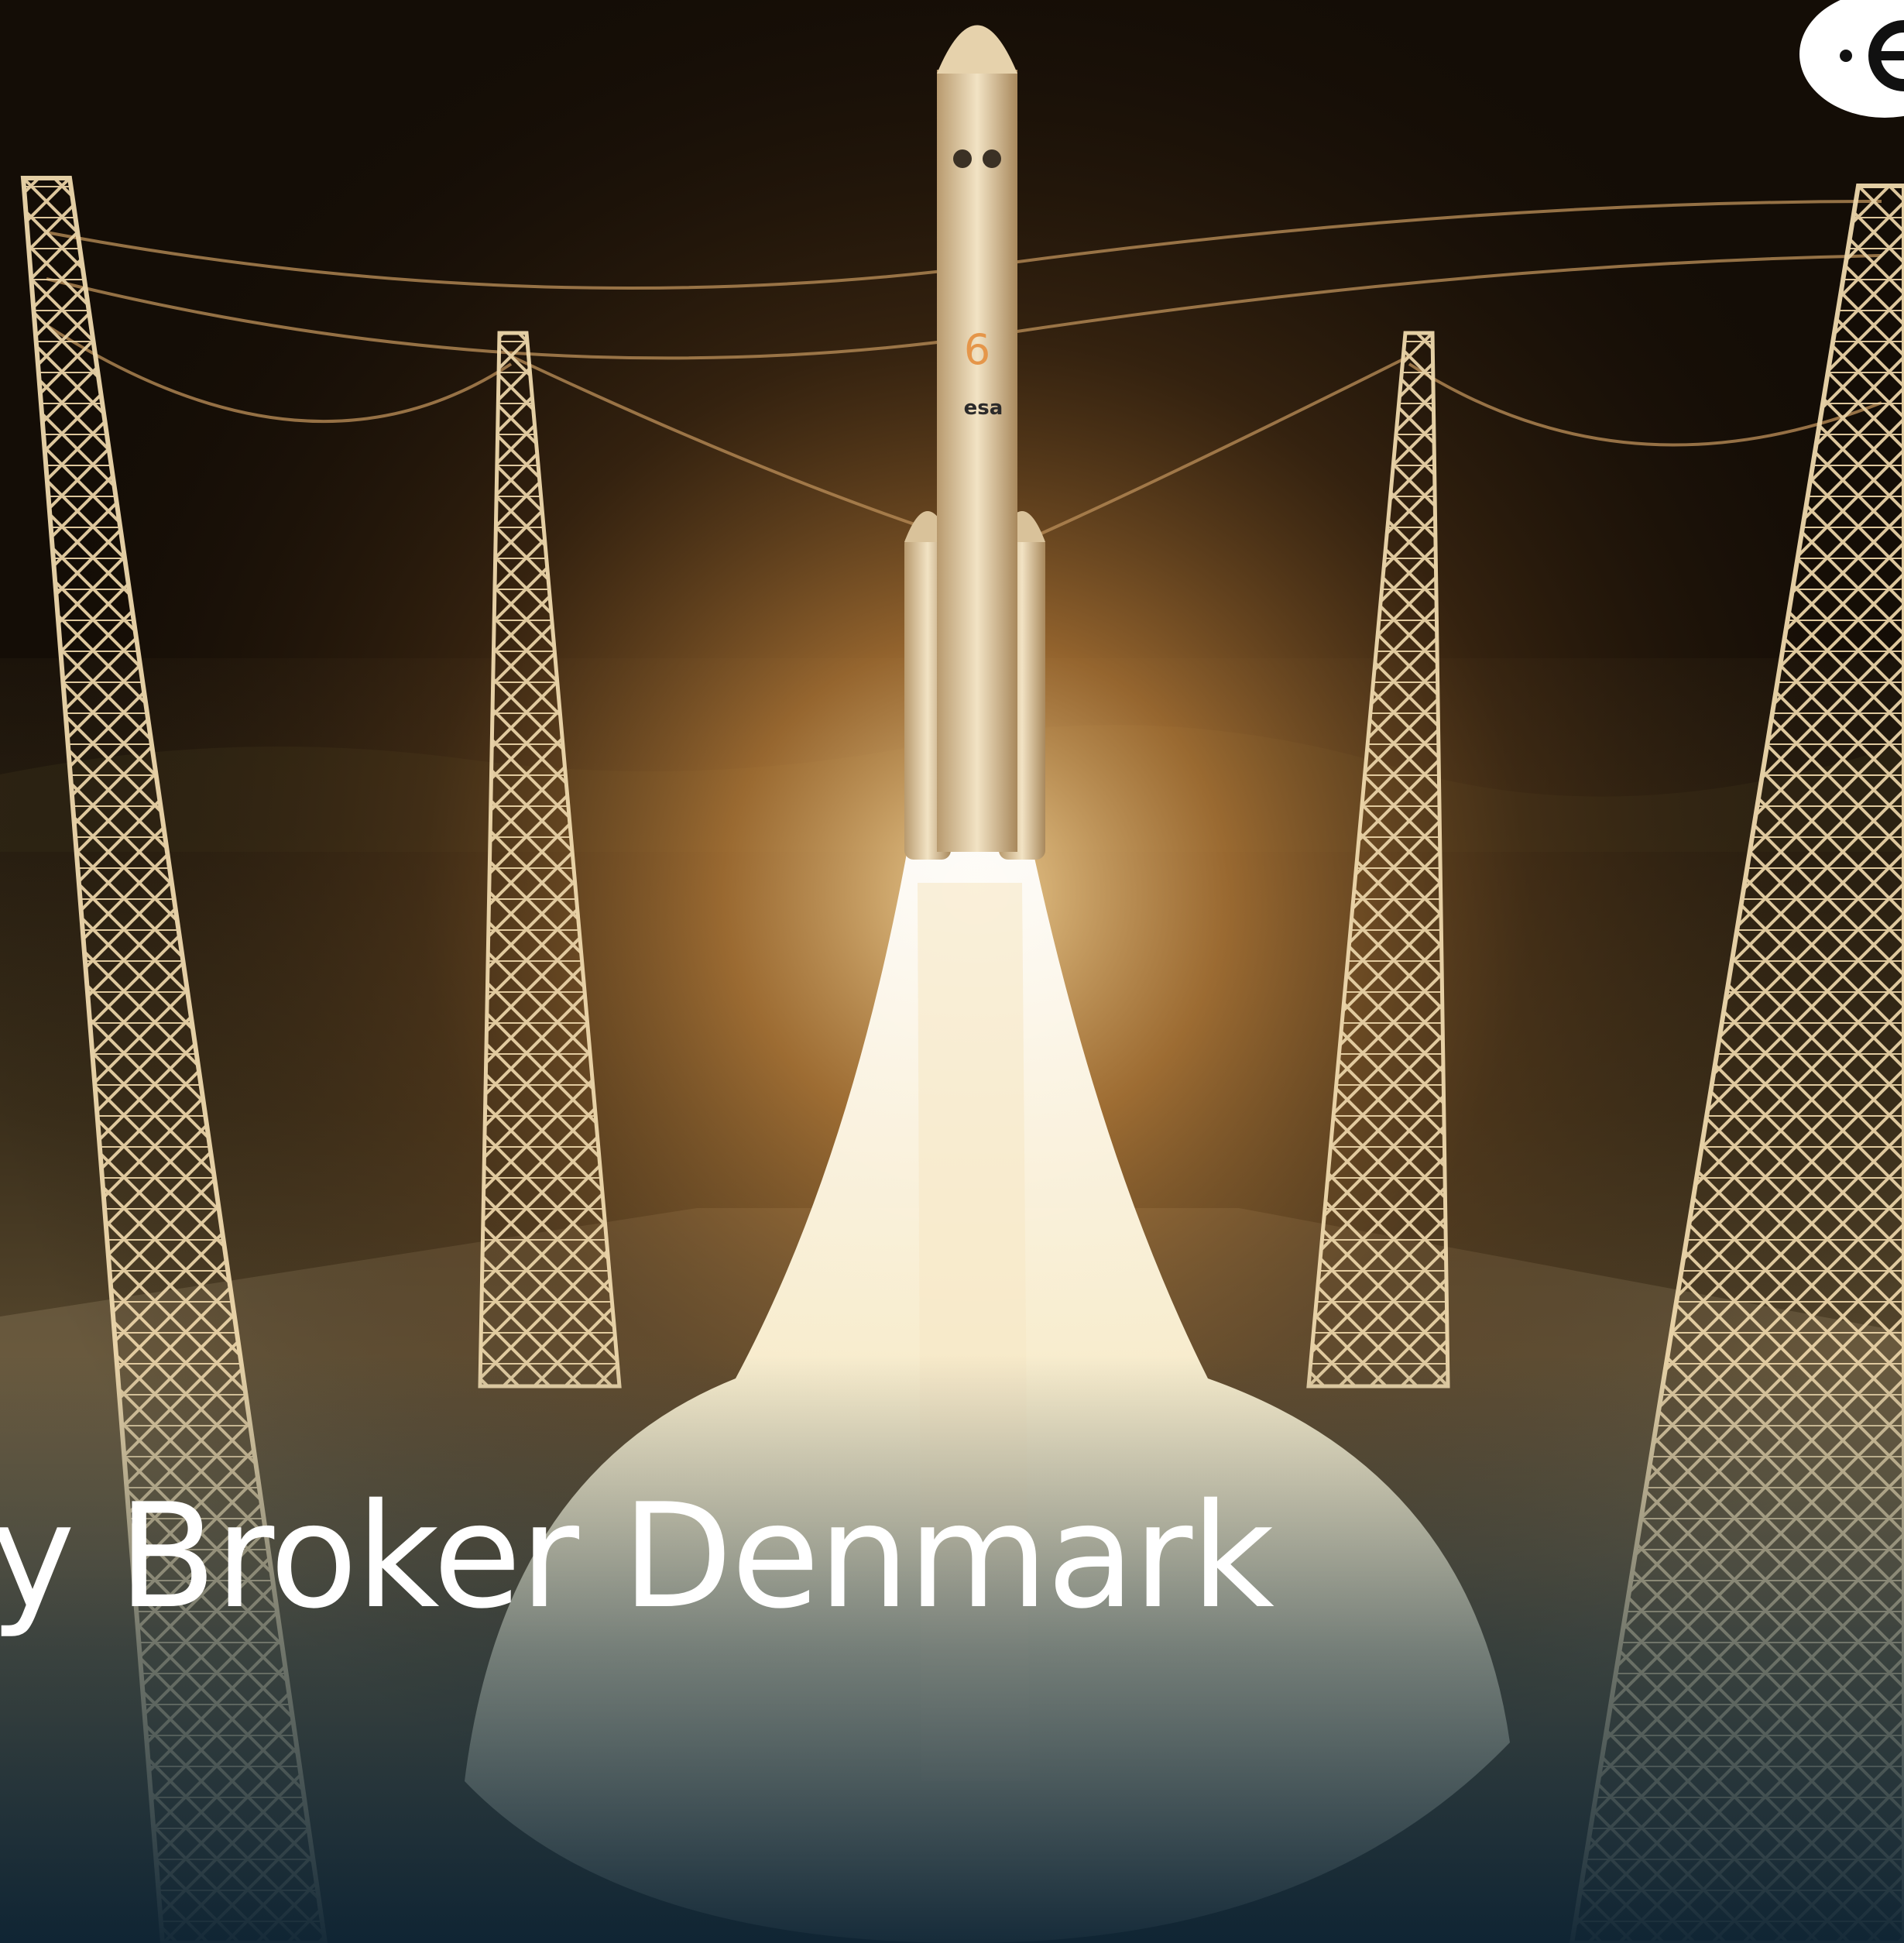 Image resolution: width=1904 pixels, height=1943 pixels. I want to click on headline-banner: ogy Broker Denmark, so click(952, 1564).